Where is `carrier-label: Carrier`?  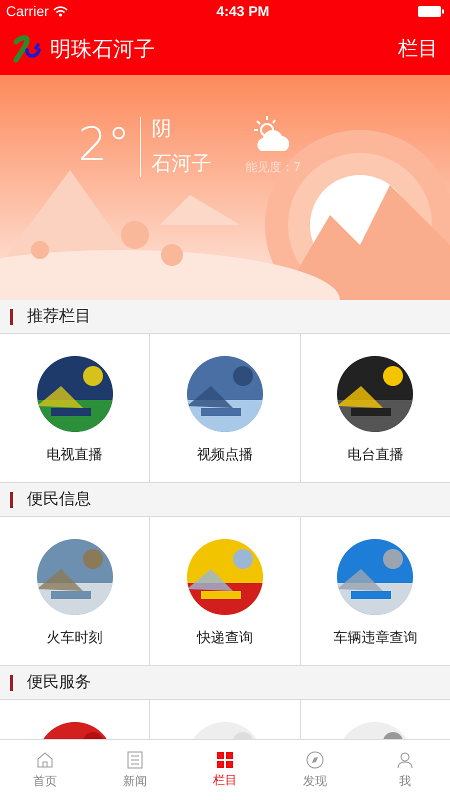 carrier-label: Carrier is located at coordinates (27, 11).